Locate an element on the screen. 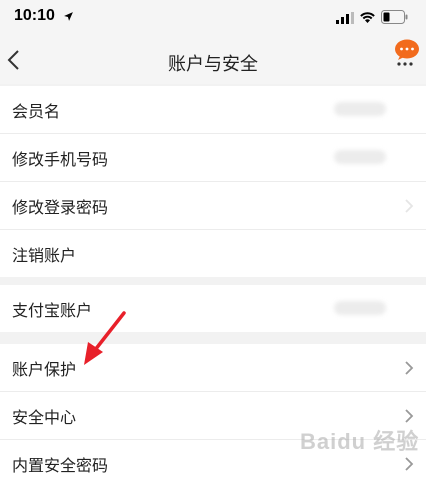 The image size is (426, 487). list-item-account-protection: 账户保护 is located at coordinates (213, 368).